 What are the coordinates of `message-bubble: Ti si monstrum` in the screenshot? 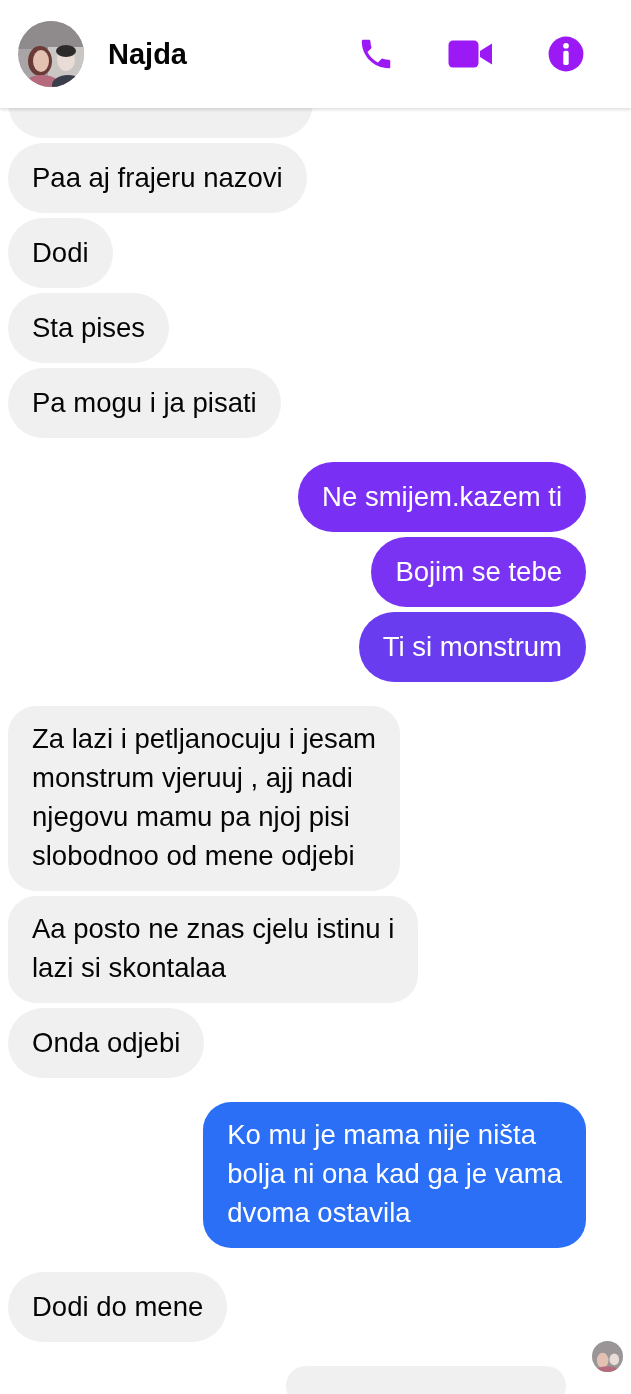 It's located at (472, 647).